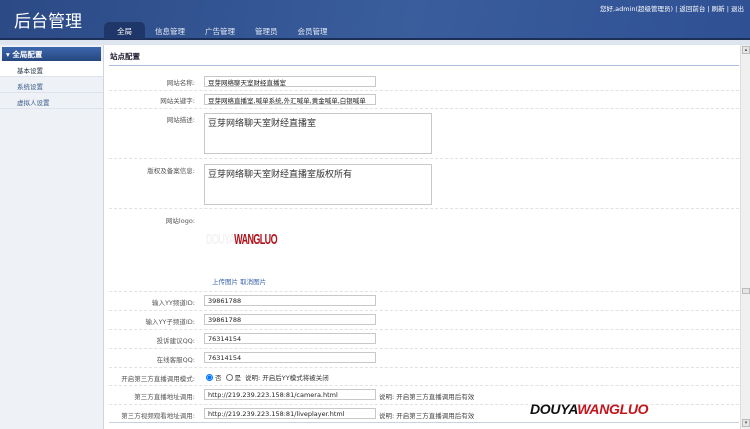 The height and width of the screenshot is (429, 750). I want to click on watermark-logo: DOUYAWANGLUO, so click(589, 409).